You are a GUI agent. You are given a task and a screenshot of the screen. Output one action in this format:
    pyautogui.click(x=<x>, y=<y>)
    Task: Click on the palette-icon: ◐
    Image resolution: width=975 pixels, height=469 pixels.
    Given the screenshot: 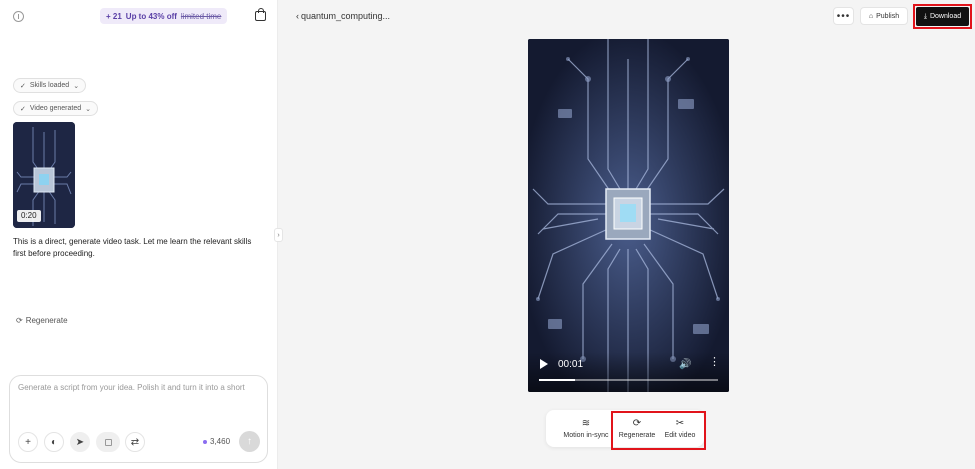 What is the action you would take?
    pyautogui.click(x=54, y=442)
    